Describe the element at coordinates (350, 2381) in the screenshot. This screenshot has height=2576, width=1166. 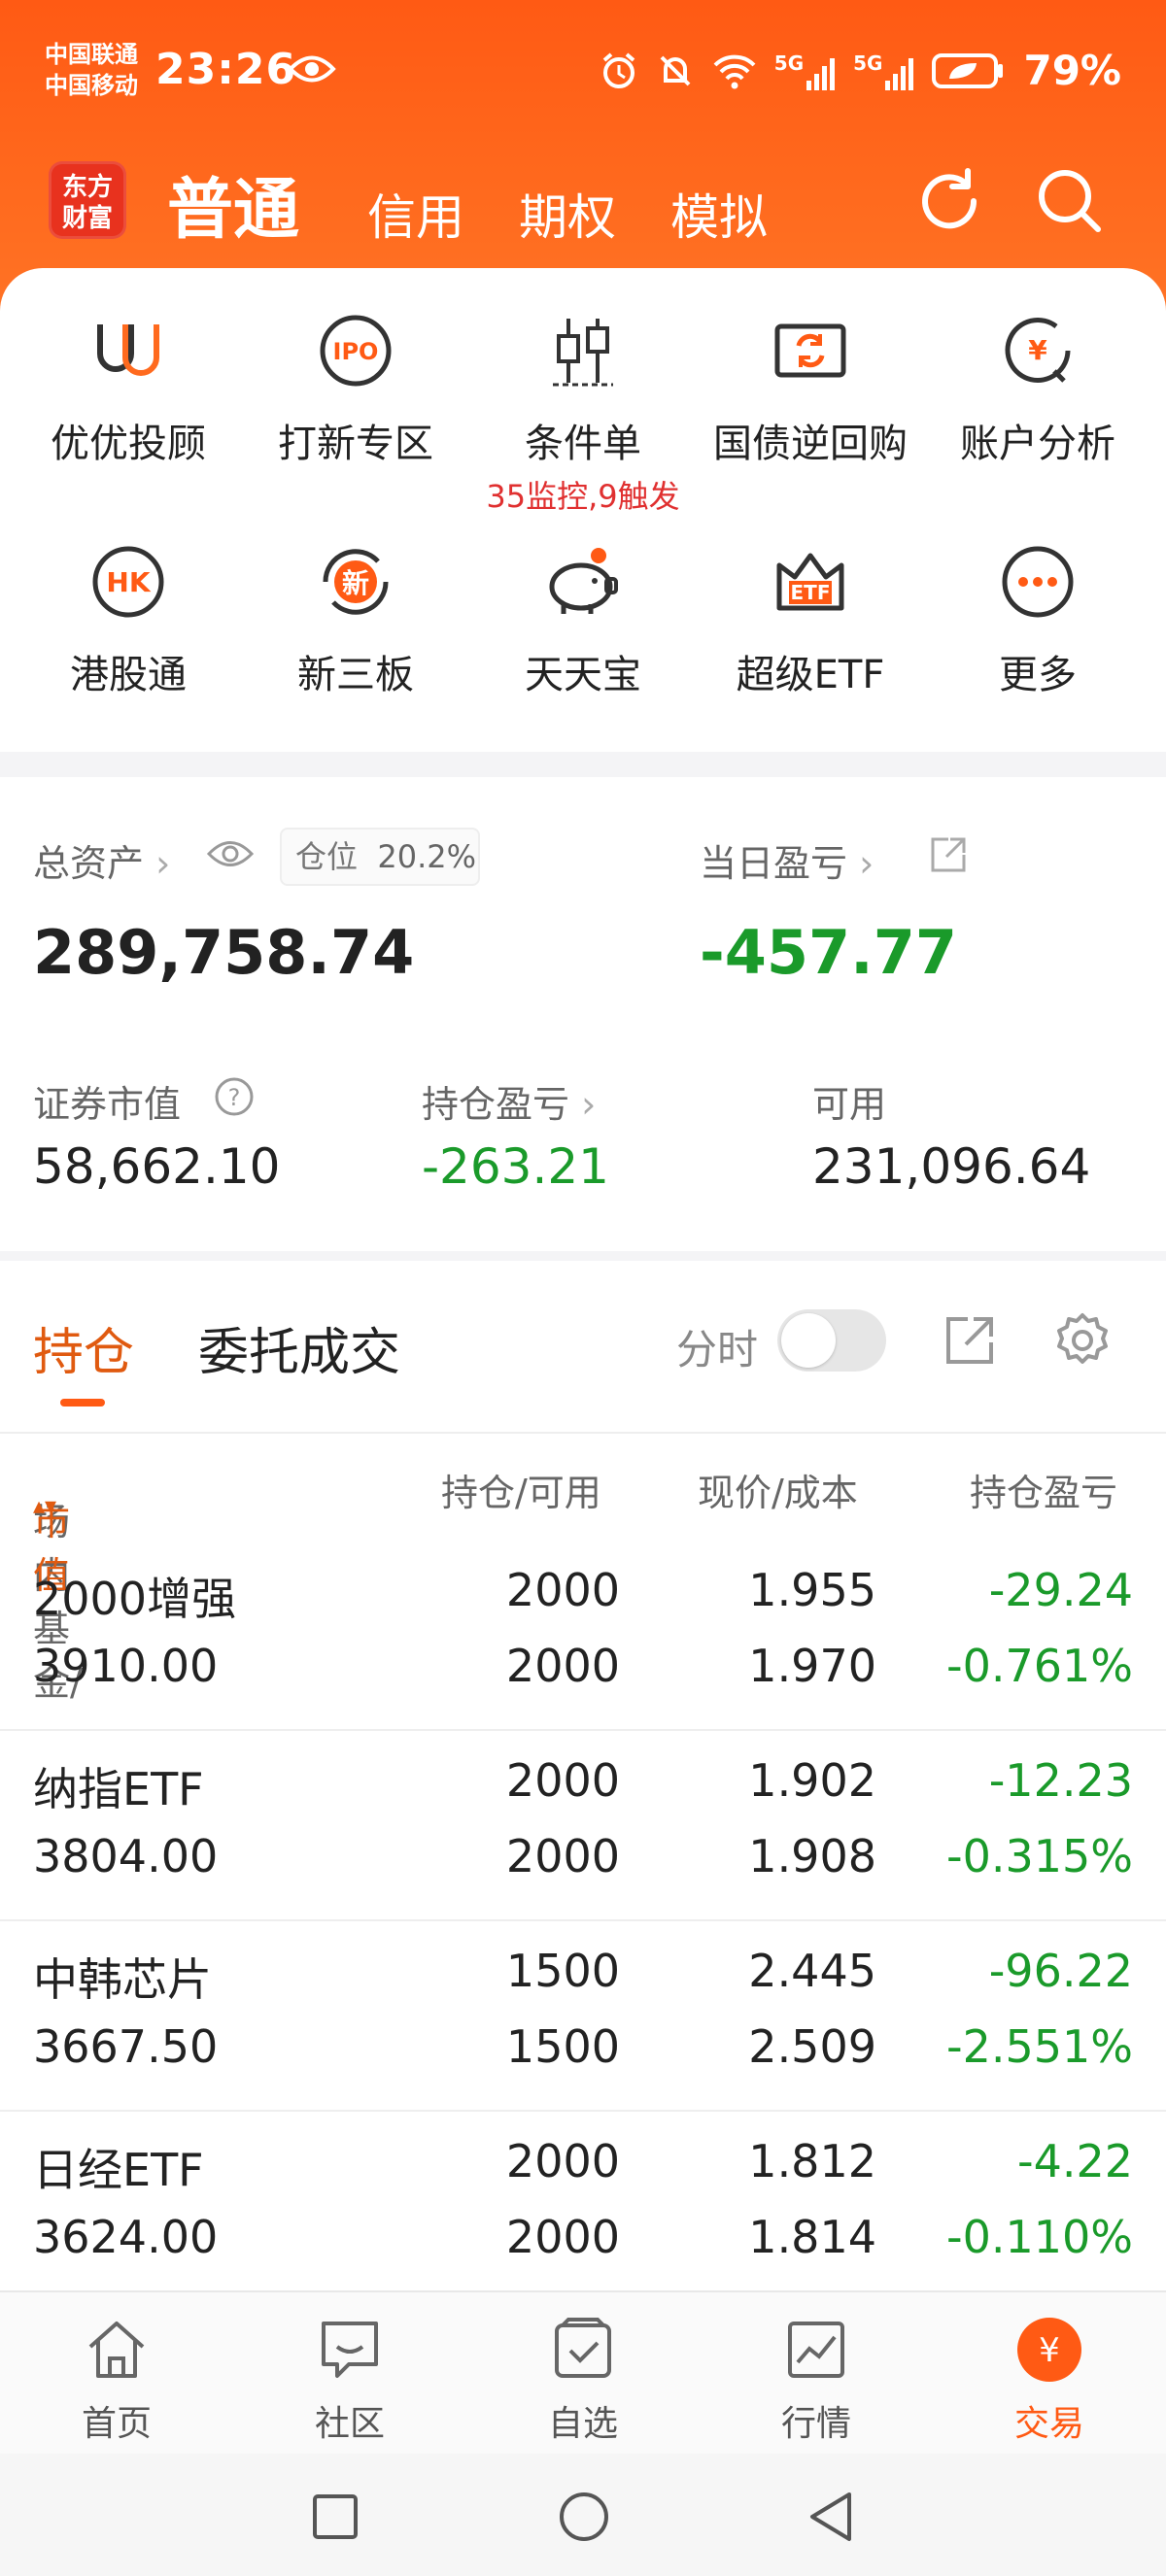
I see `nav-community: 社区` at that location.